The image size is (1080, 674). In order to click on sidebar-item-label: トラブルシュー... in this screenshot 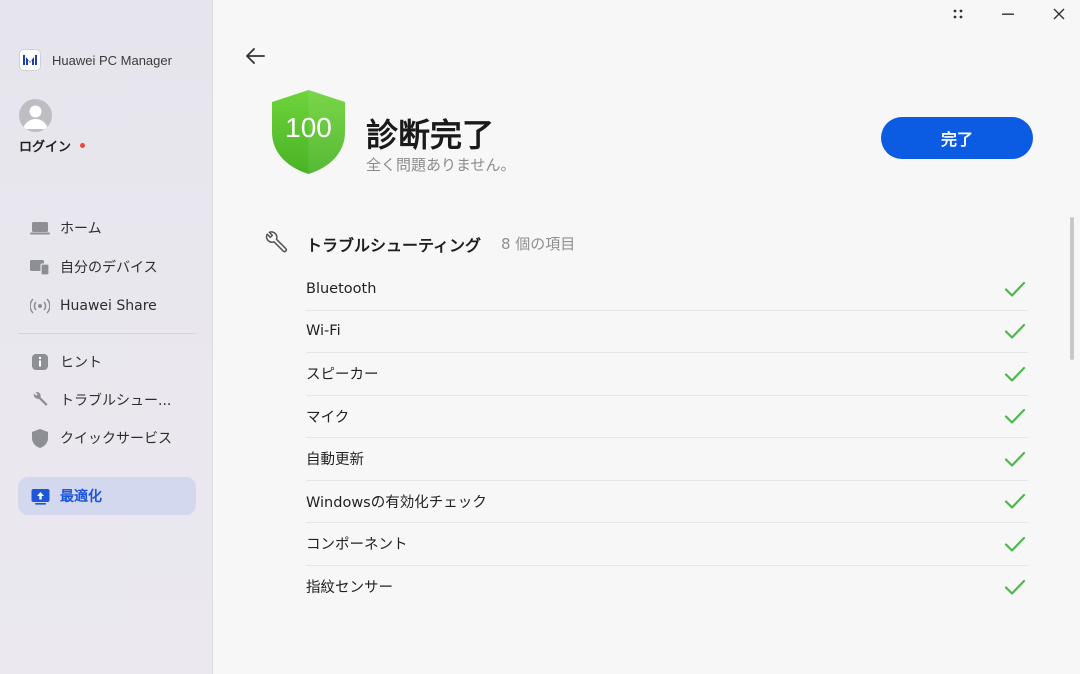, I will do `click(116, 401)`.